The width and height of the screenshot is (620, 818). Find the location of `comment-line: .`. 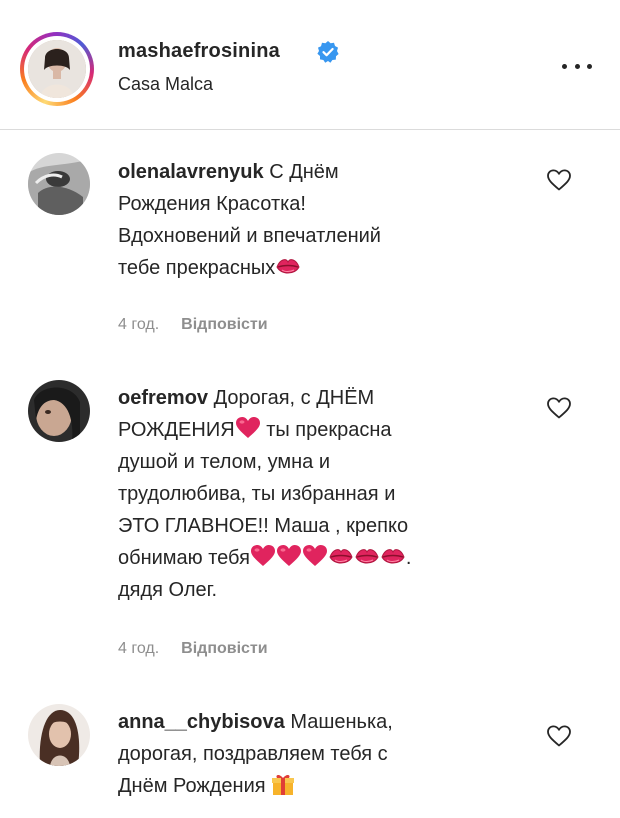

comment-line: . is located at coordinates (408, 558).